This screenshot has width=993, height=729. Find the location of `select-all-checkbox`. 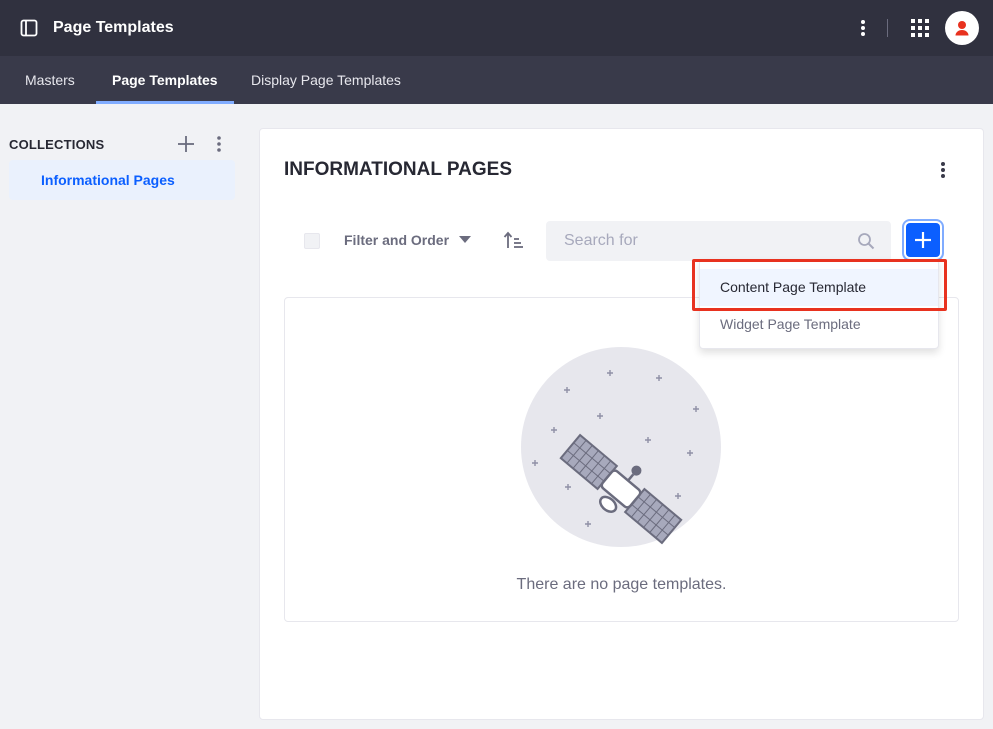

select-all-checkbox is located at coordinates (312, 241).